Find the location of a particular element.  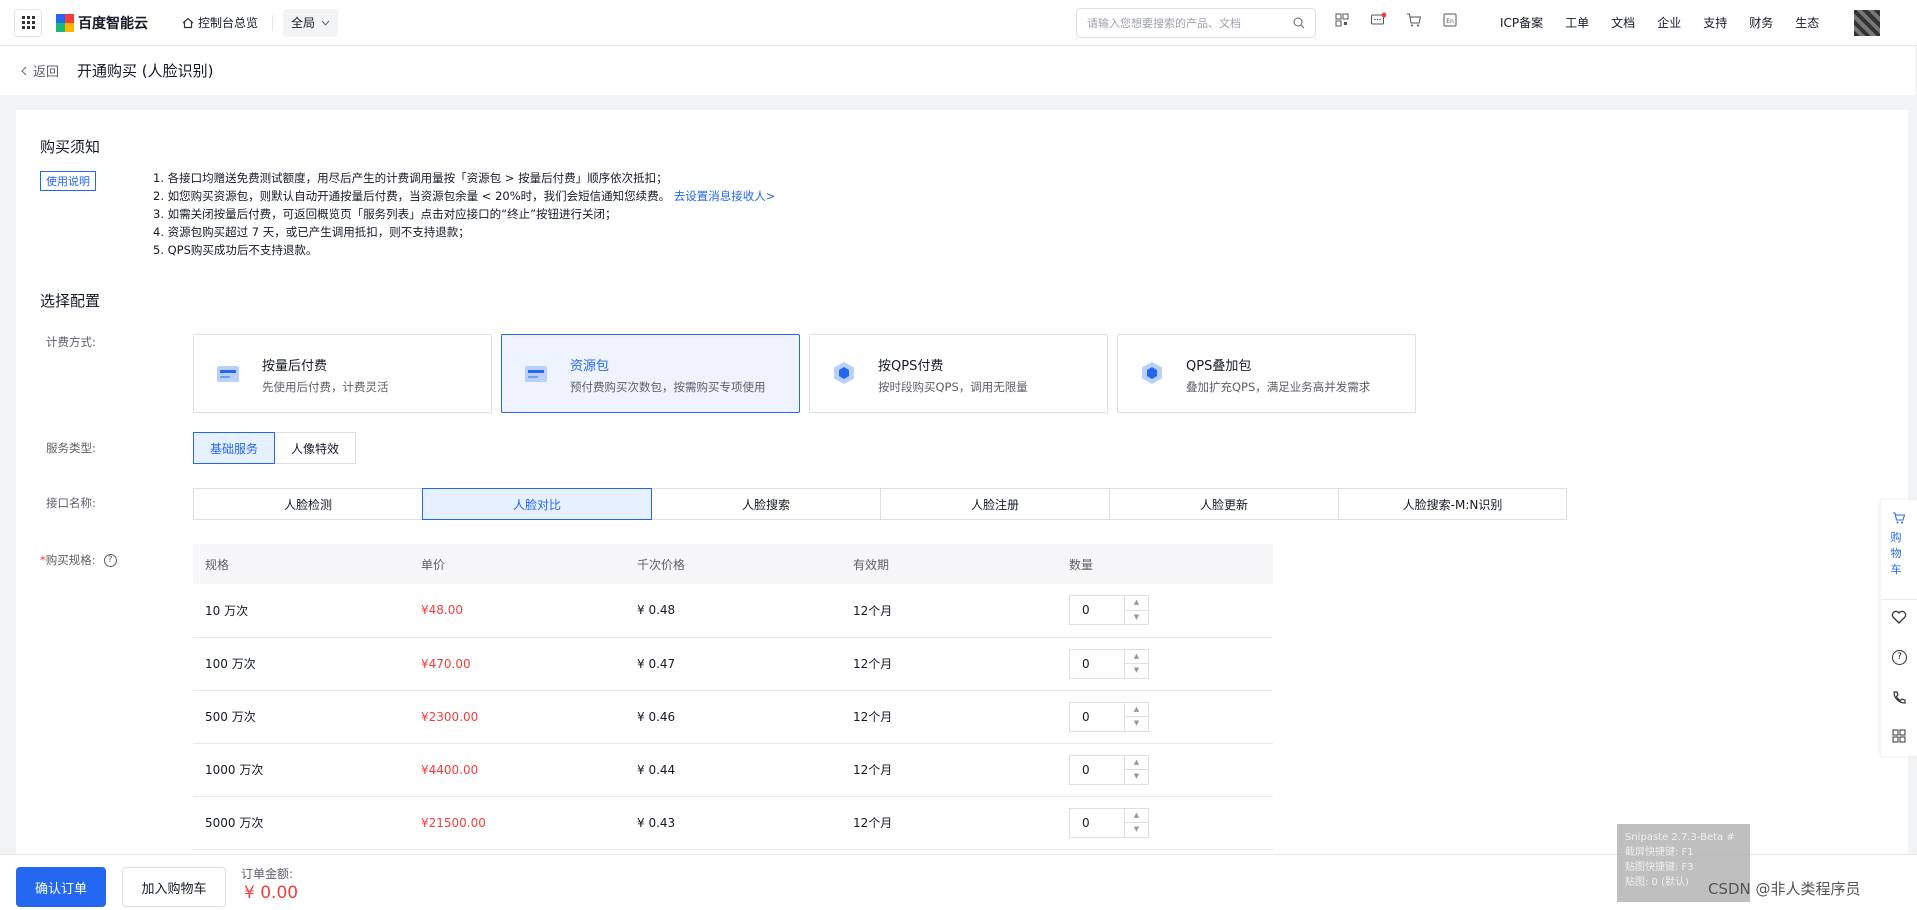

page-title: 开通购买 (人脸识别) is located at coordinates (145, 71).